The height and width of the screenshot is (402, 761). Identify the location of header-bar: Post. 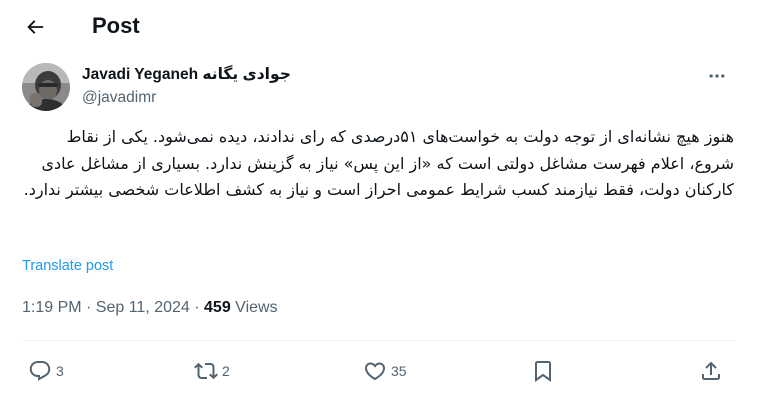
(380, 26).